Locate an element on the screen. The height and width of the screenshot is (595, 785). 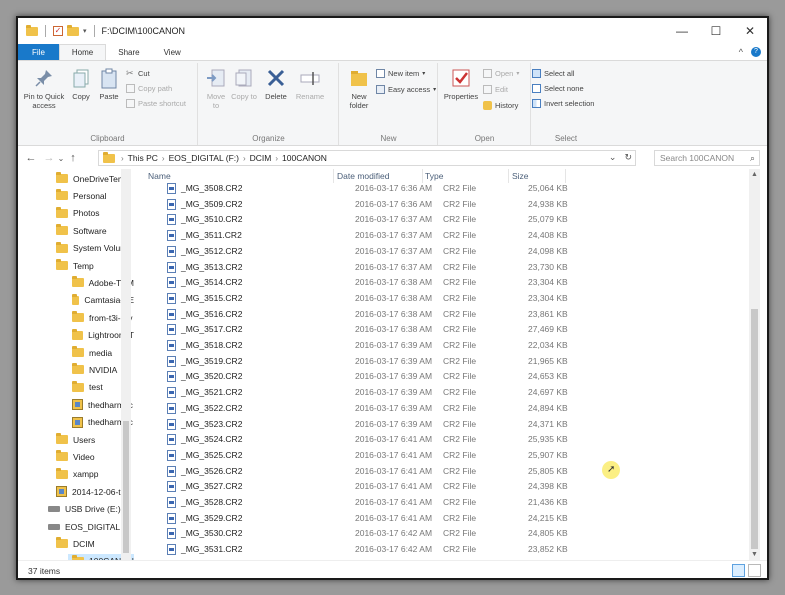
properties-quick-icon: ✓ is located at coordinates (58, 31).